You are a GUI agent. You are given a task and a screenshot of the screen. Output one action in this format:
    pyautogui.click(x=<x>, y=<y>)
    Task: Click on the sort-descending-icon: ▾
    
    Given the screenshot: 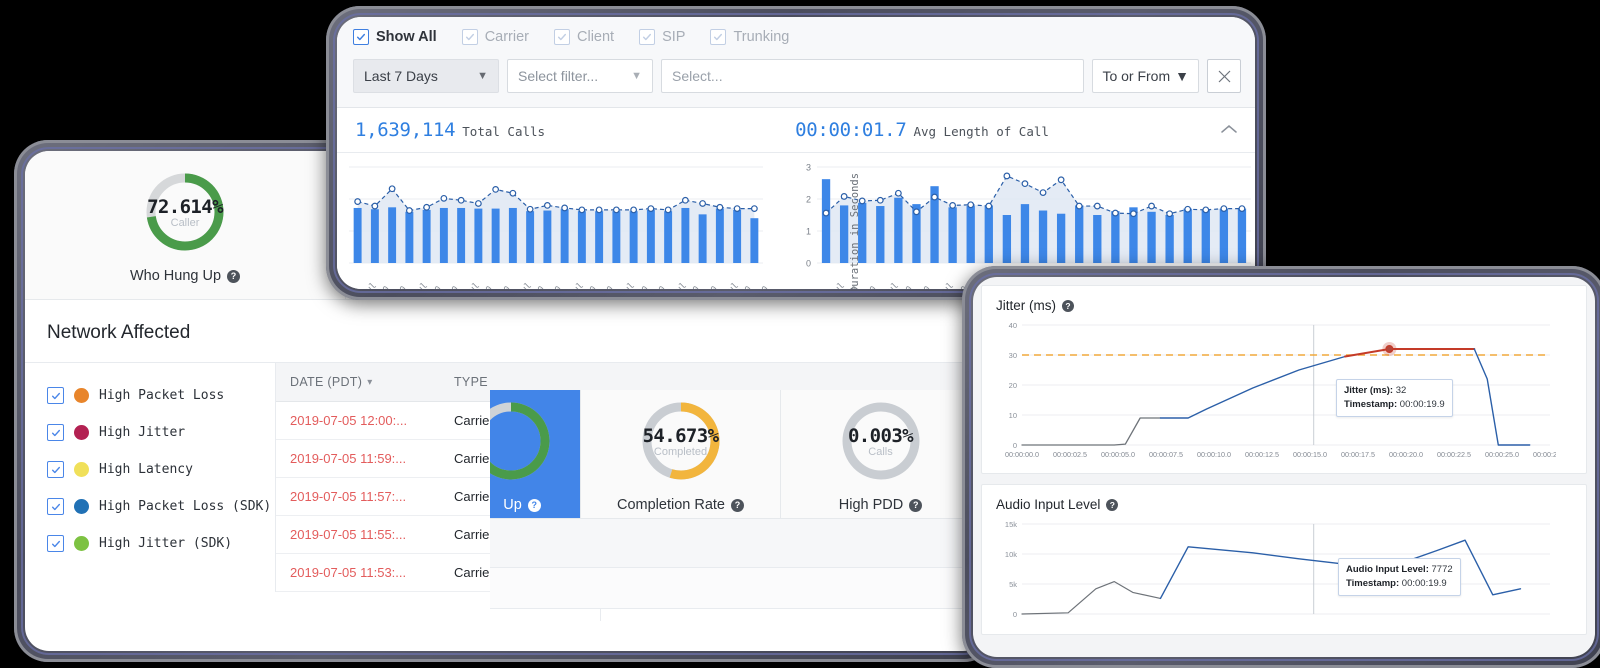 What is the action you would take?
    pyautogui.click(x=369, y=382)
    